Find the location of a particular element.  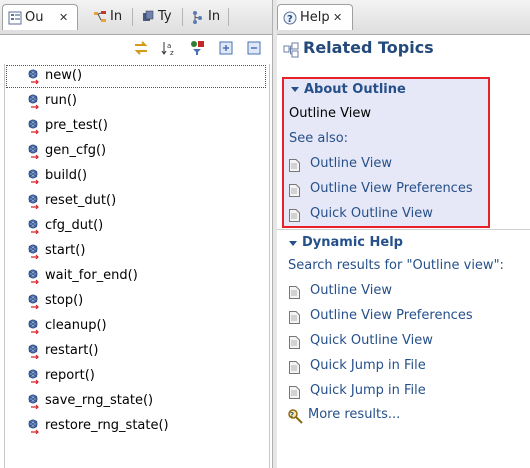

outline-item: gen_cfg() is located at coordinates (136, 151).